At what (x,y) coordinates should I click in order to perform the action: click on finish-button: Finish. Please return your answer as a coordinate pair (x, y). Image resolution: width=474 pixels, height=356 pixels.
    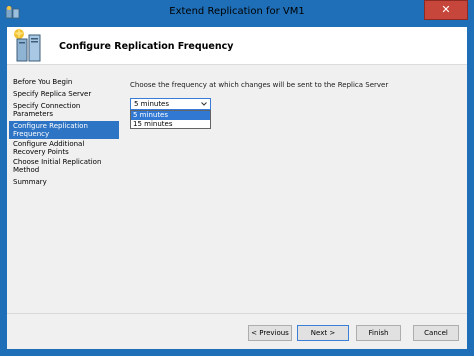
    Looking at the image, I should click on (378, 333).